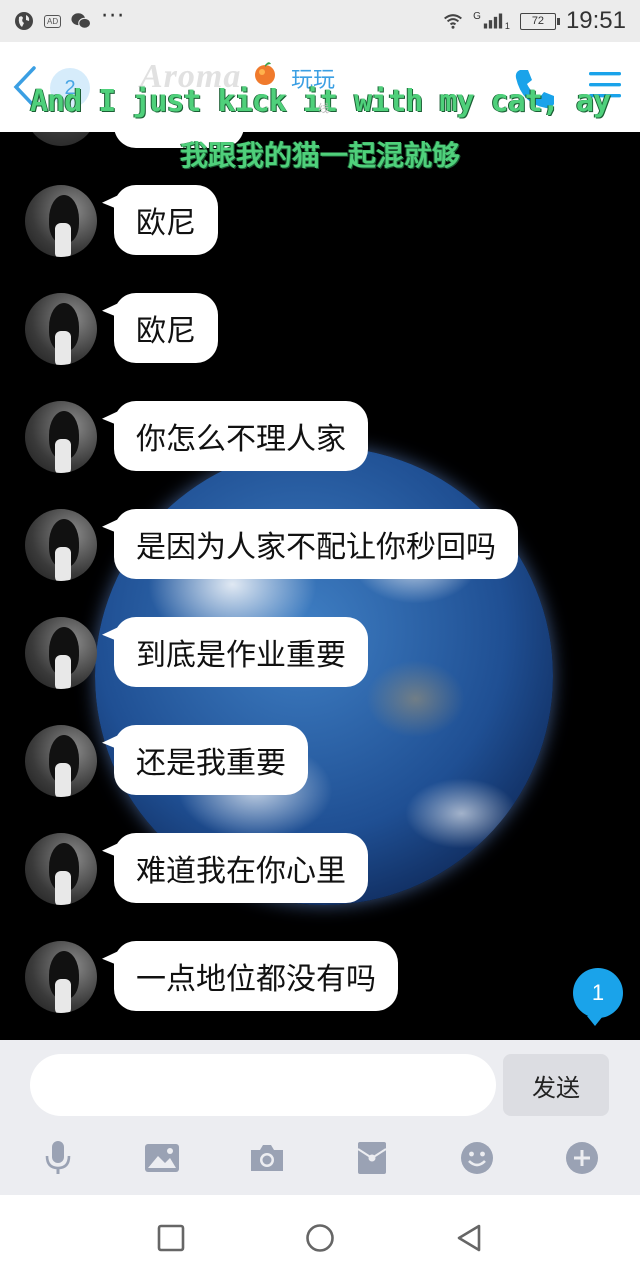  What do you see at coordinates (453, 21) in the screenshot?
I see `wifi-icon` at bounding box center [453, 21].